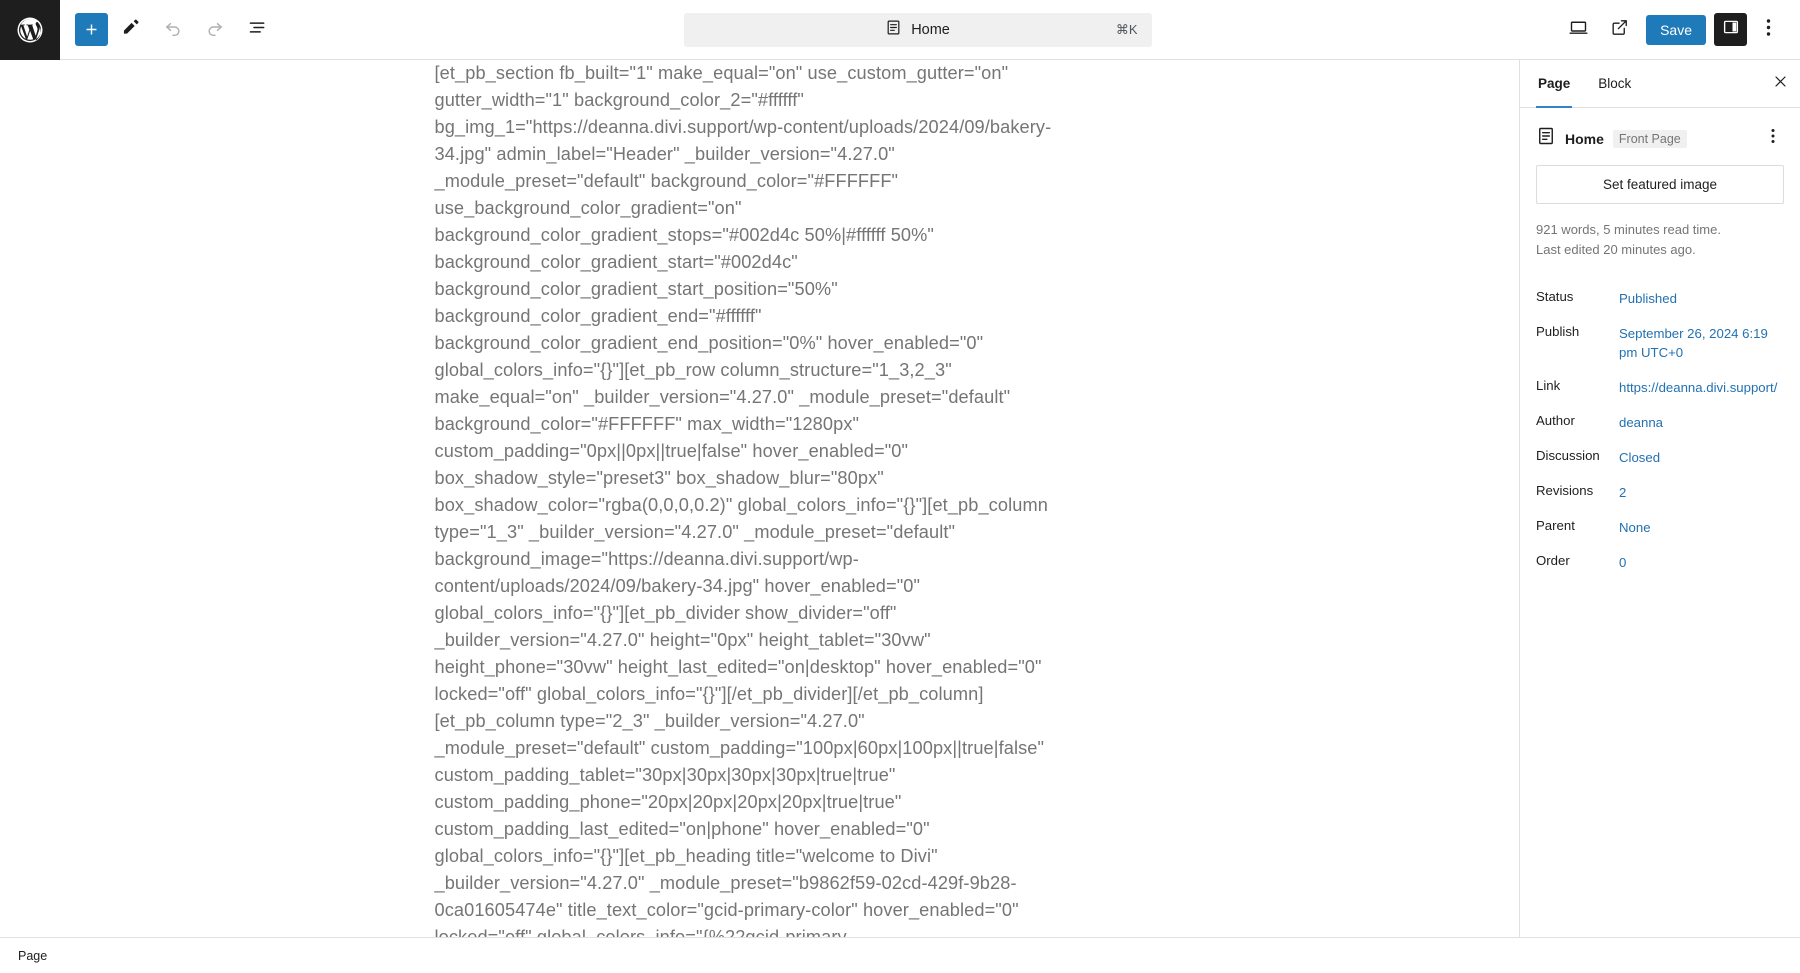  What do you see at coordinates (1555, 525) in the screenshot?
I see `meta-label-parent: Parent` at bounding box center [1555, 525].